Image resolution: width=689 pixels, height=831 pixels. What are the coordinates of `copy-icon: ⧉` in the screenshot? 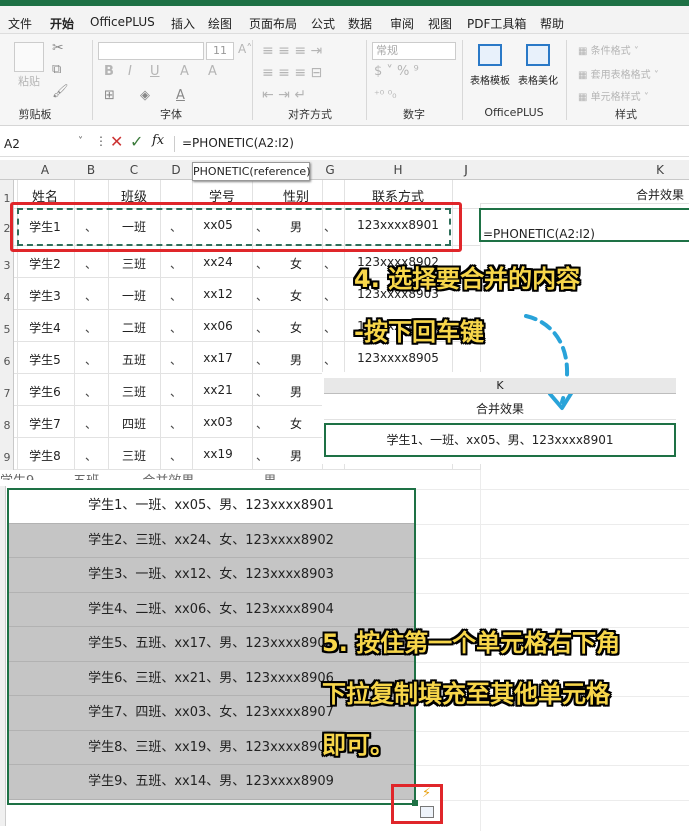 It's located at (56, 69).